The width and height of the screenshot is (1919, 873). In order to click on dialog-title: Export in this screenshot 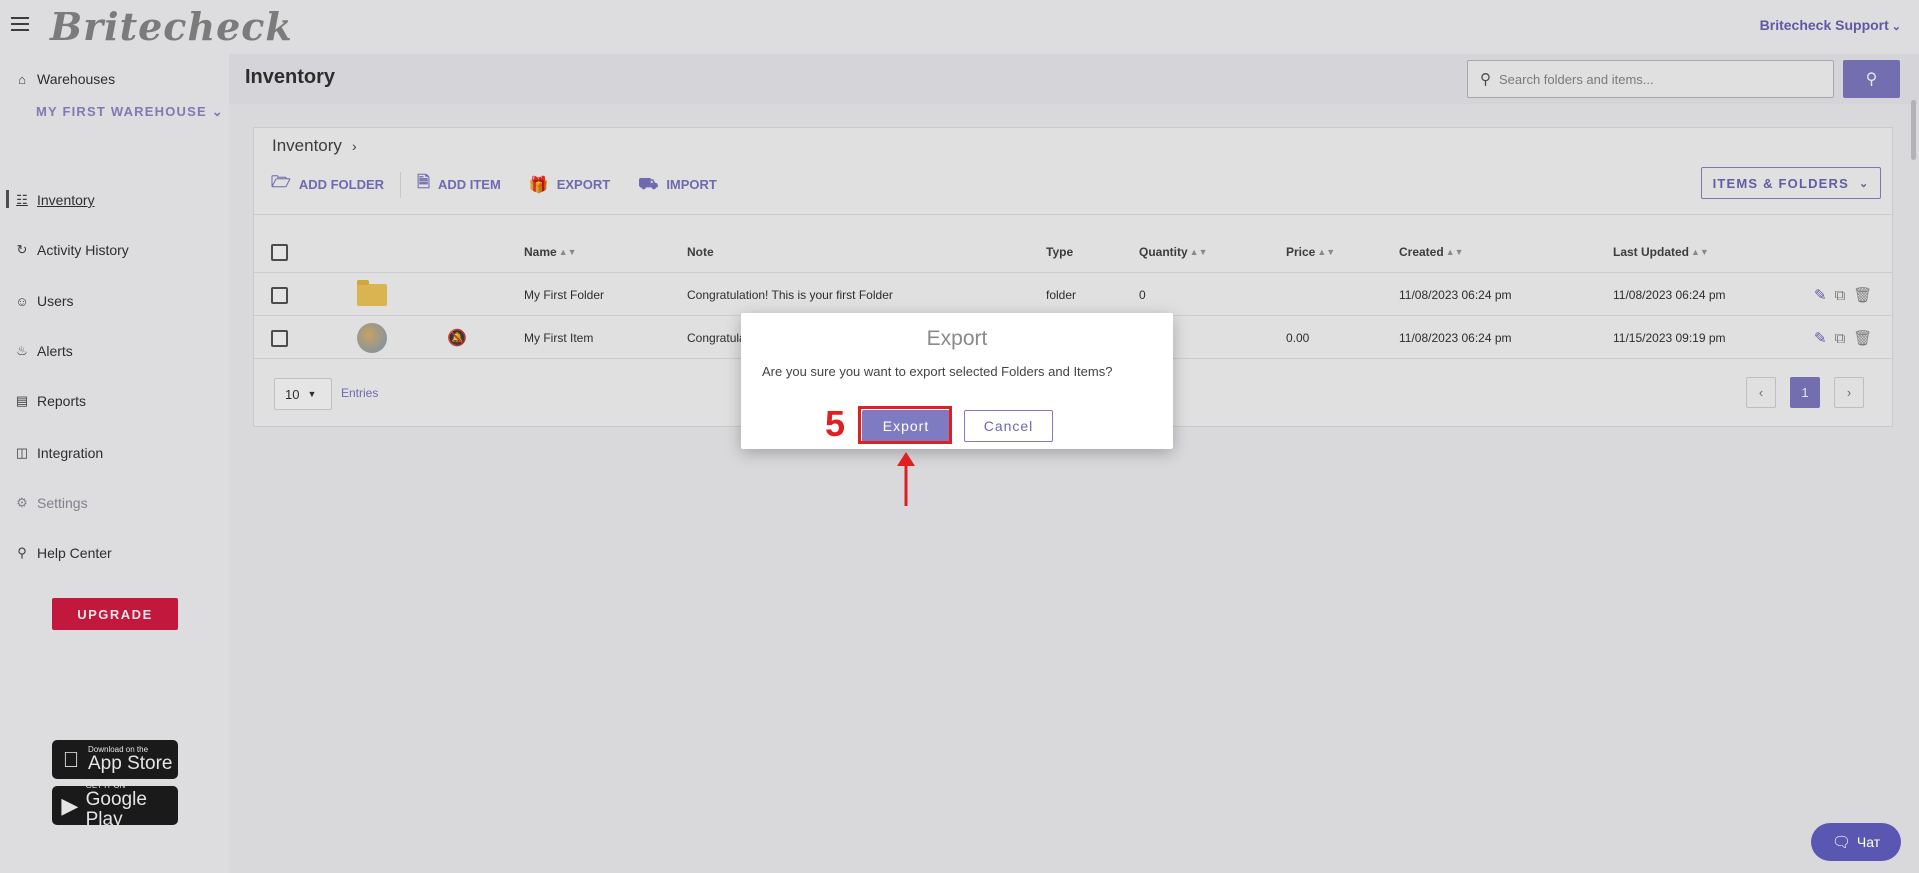, I will do `click(957, 338)`.